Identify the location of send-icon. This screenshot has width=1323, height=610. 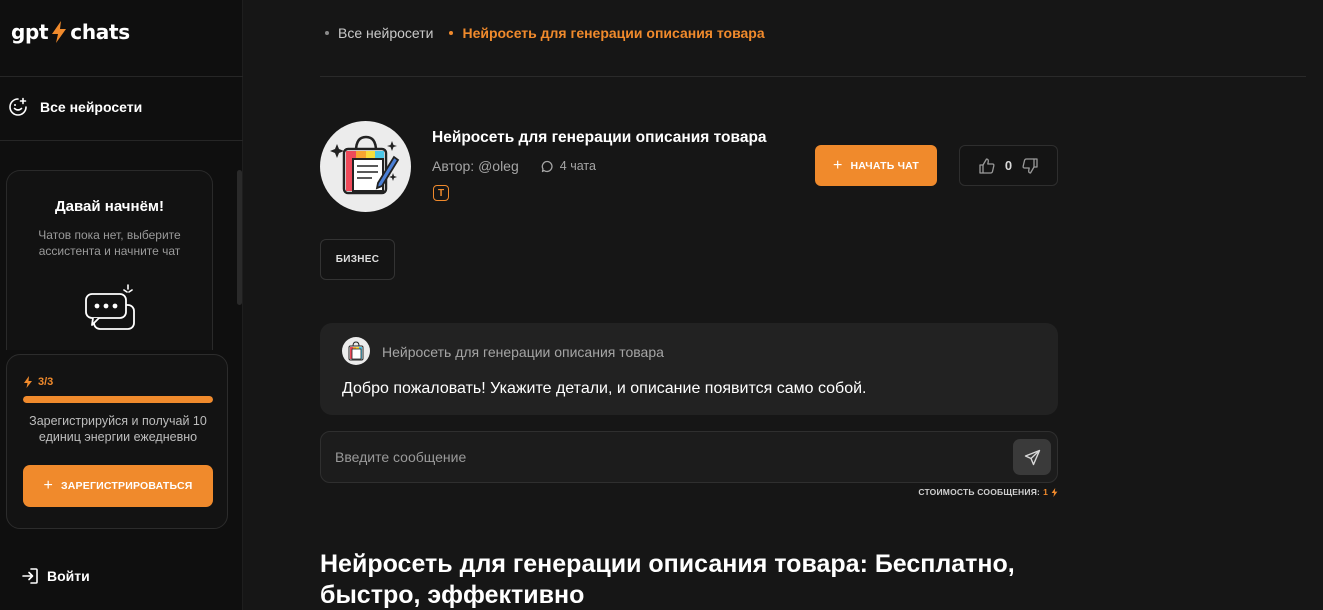
(1032, 457).